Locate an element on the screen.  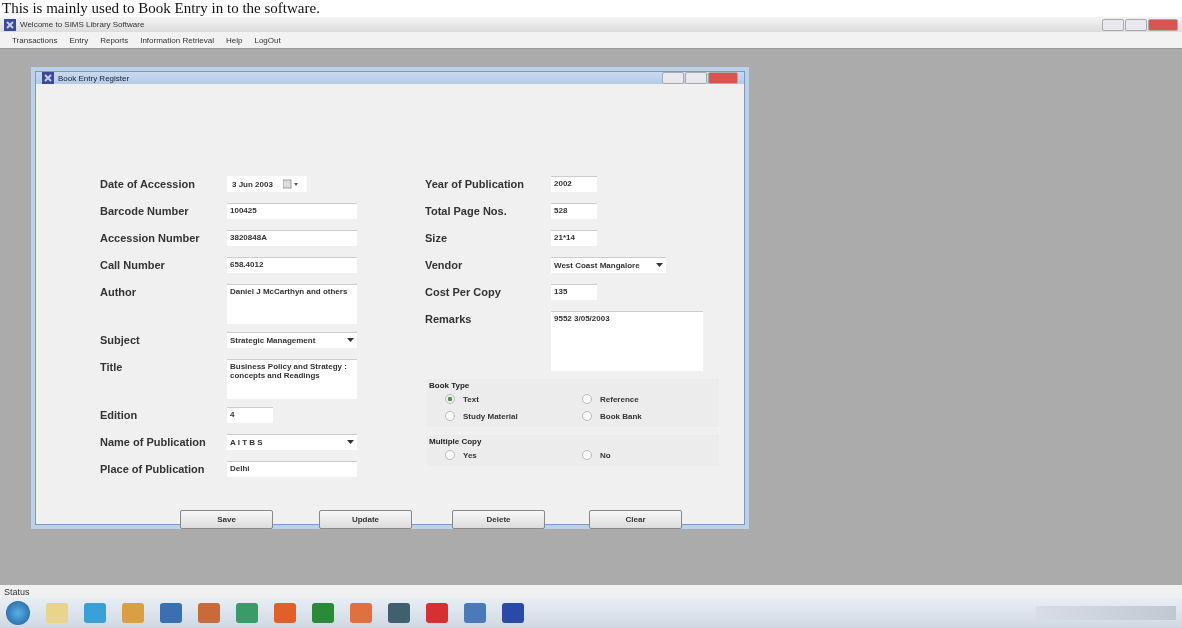
menu-item: Transactions is located at coordinates (35, 40).